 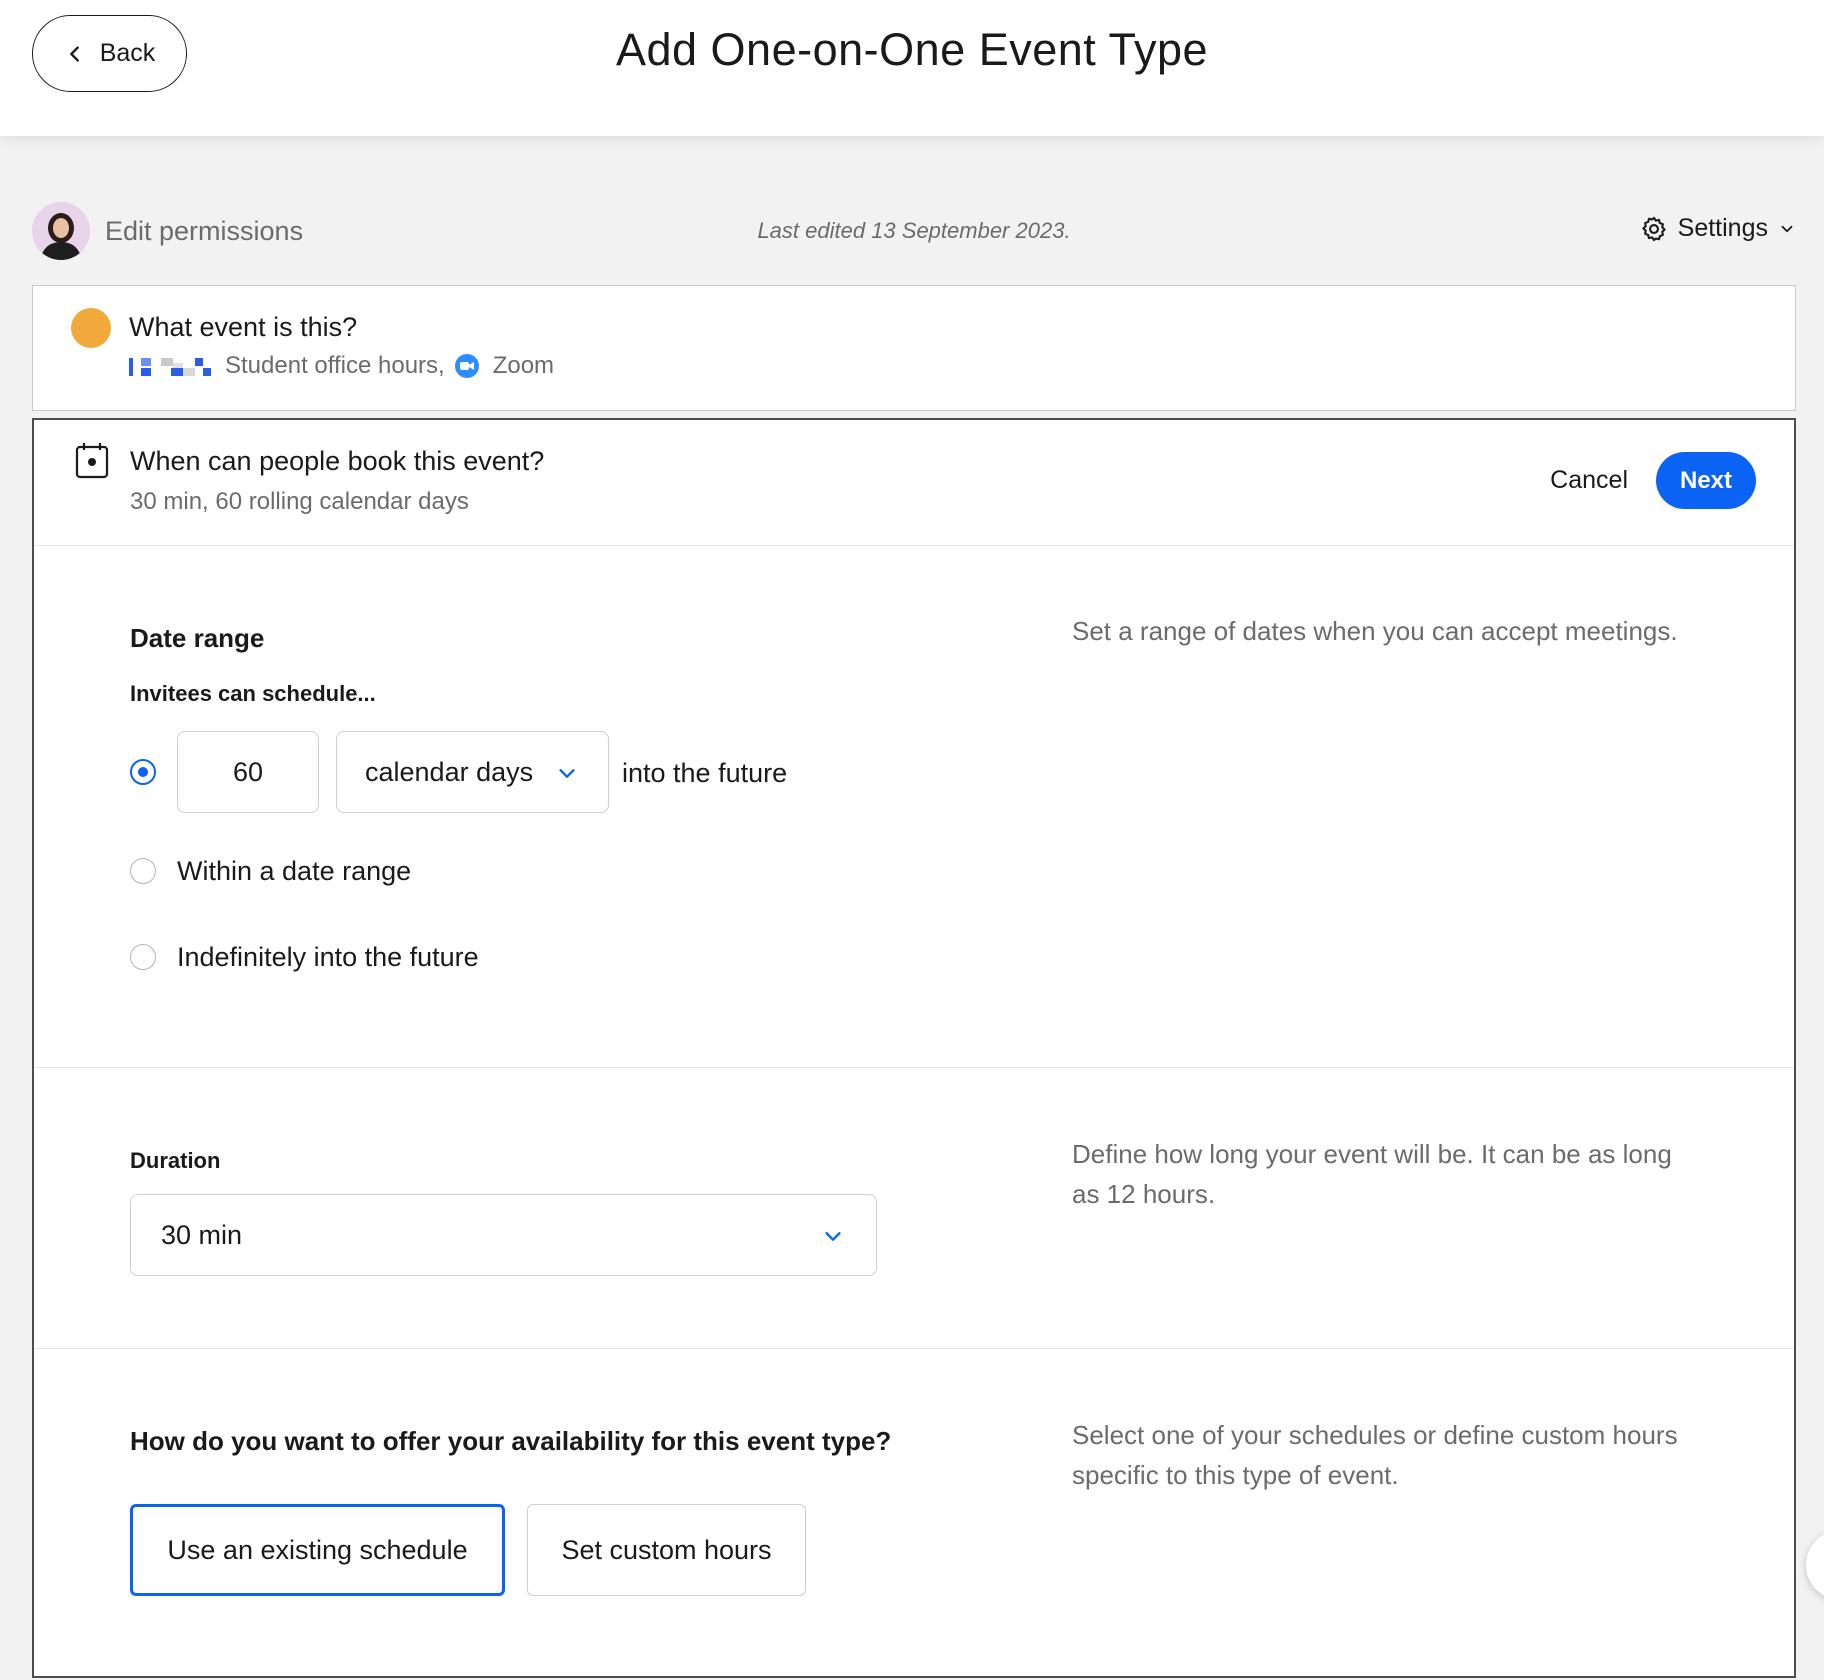 What do you see at coordinates (92, 461) in the screenshot?
I see `calendar-icon` at bounding box center [92, 461].